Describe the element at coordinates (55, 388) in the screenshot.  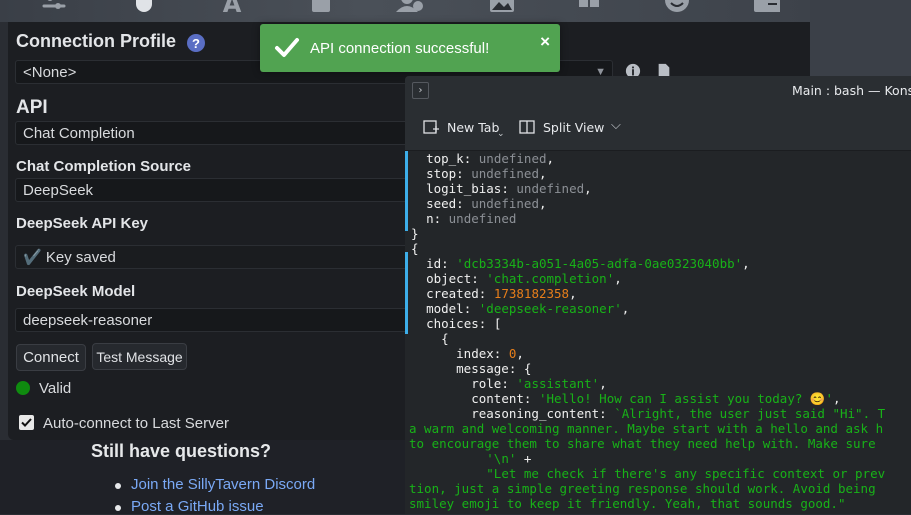
I see `status-text: Valid` at that location.